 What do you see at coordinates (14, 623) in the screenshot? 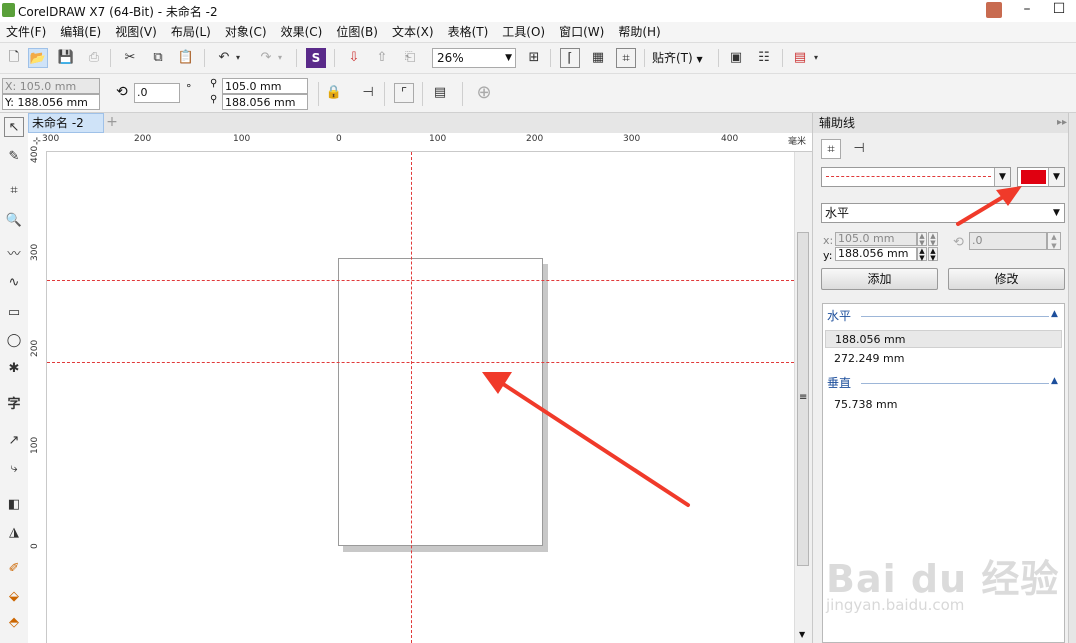
I see `smart-fill-tool-icon: ⬘` at bounding box center [14, 623].